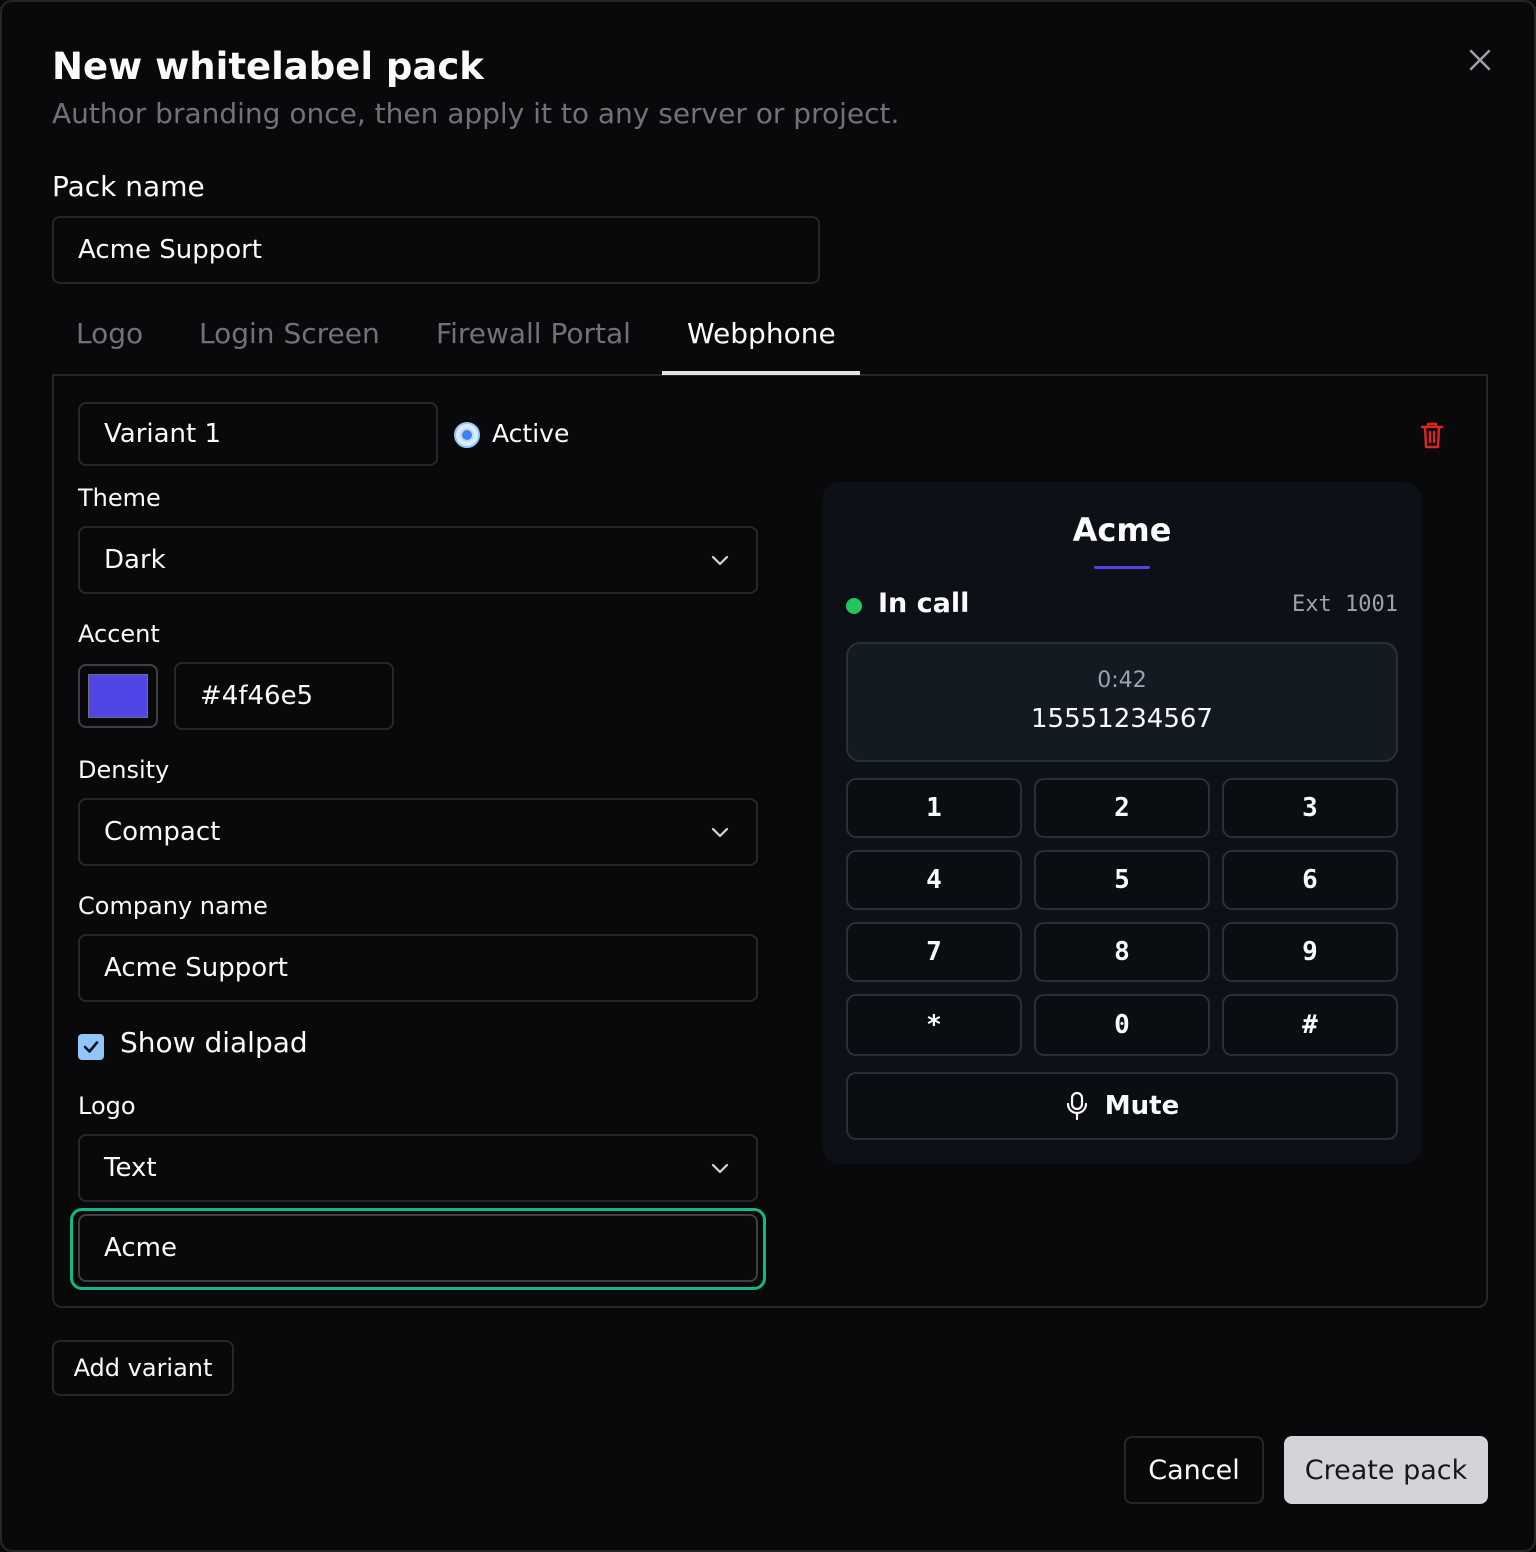 The image size is (1536, 1552). What do you see at coordinates (924, 603) in the screenshot?
I see `call-status: In call` at bounding box center [924, 603].